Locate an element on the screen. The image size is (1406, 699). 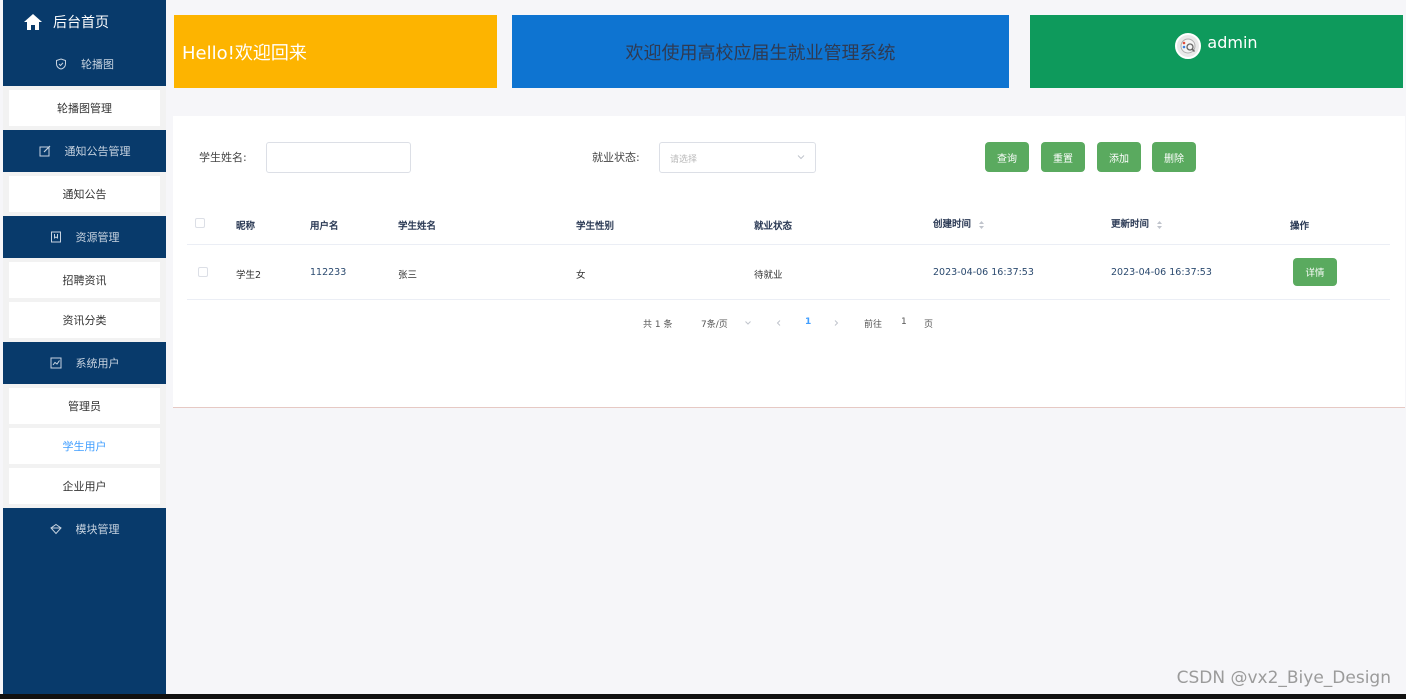
menu-group-label: 通知公告管理 is located at coordinates (97, 151).